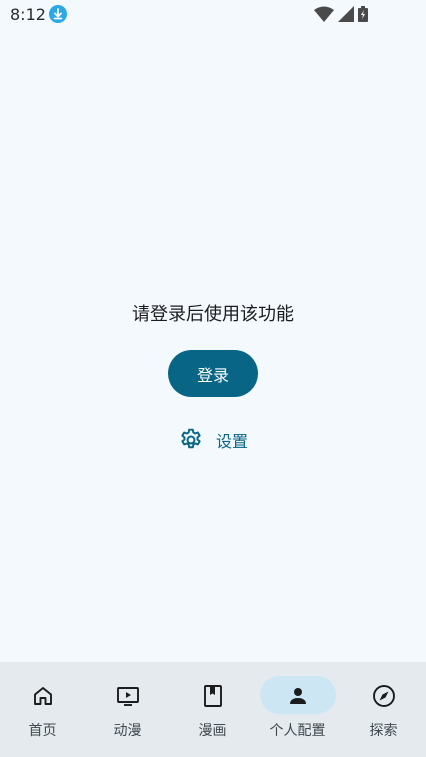 The width and height of the screenshot is (426, 757). Describe the element at coordinates (213, 314) in the screenshot. I see `login-prompt: 请登录后使用该功能` at that location.